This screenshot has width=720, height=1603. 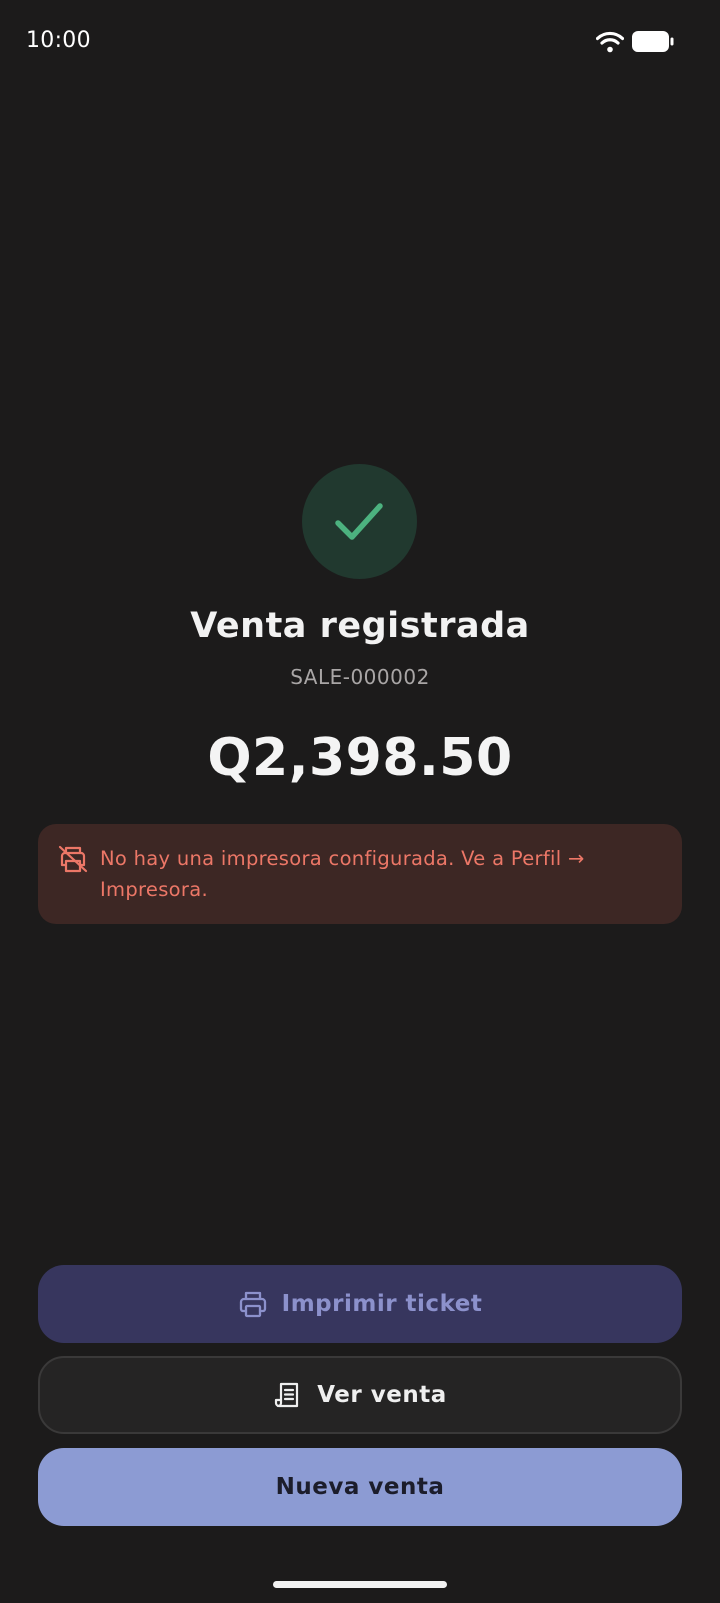 What do you see at coordinates (360, 42) in the screenshot?
I see `status-bar: 10:00` at bounding box center [360, 42].